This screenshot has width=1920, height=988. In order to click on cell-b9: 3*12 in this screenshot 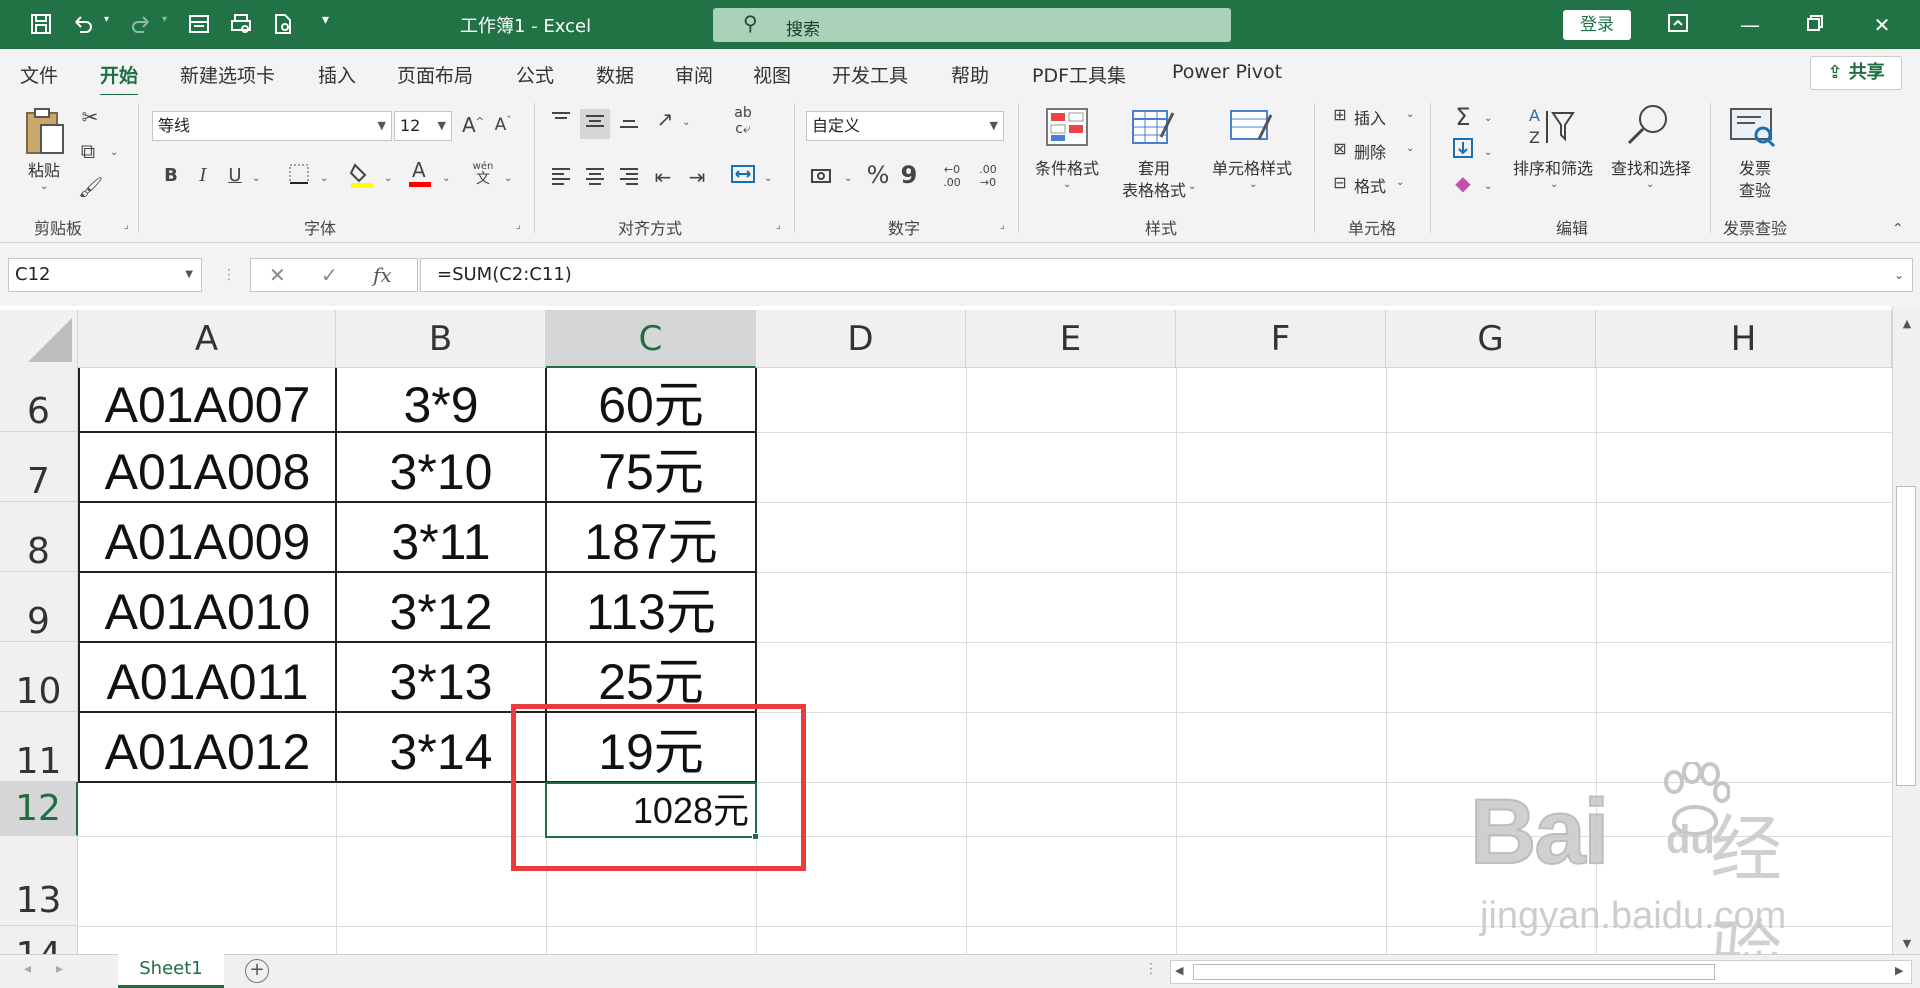, I will do `click(441, 607)`.